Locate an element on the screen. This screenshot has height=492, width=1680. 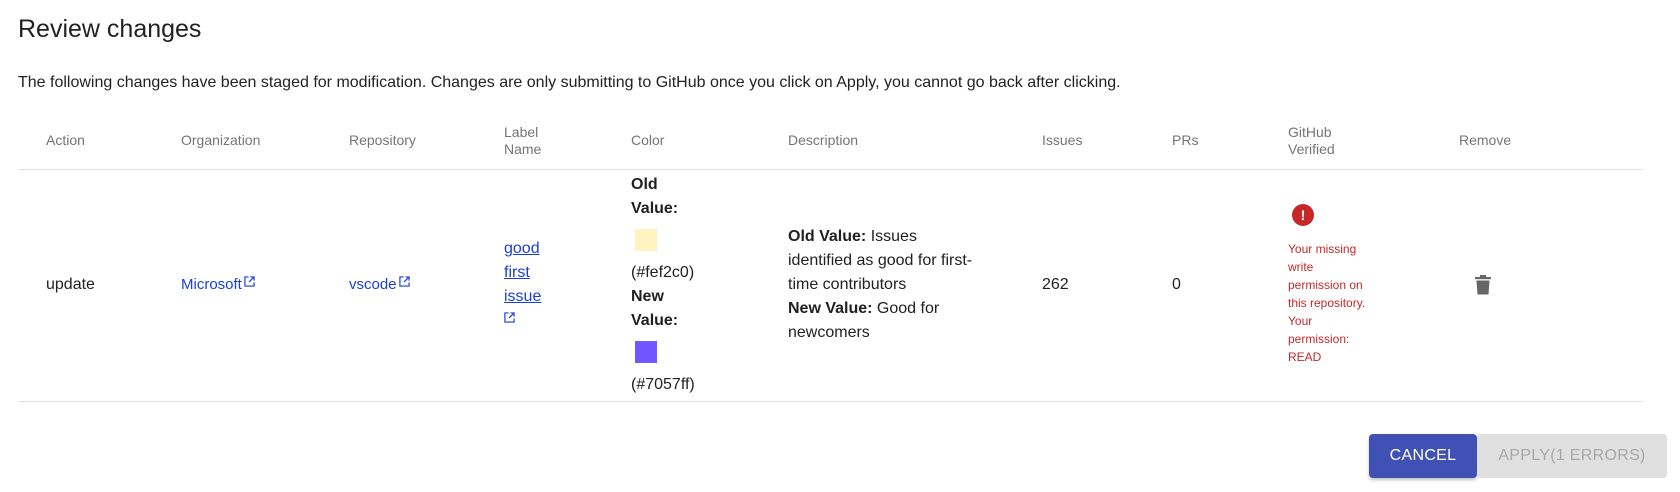
description-old-label: Old Value: is located at coordinates (827, 236).